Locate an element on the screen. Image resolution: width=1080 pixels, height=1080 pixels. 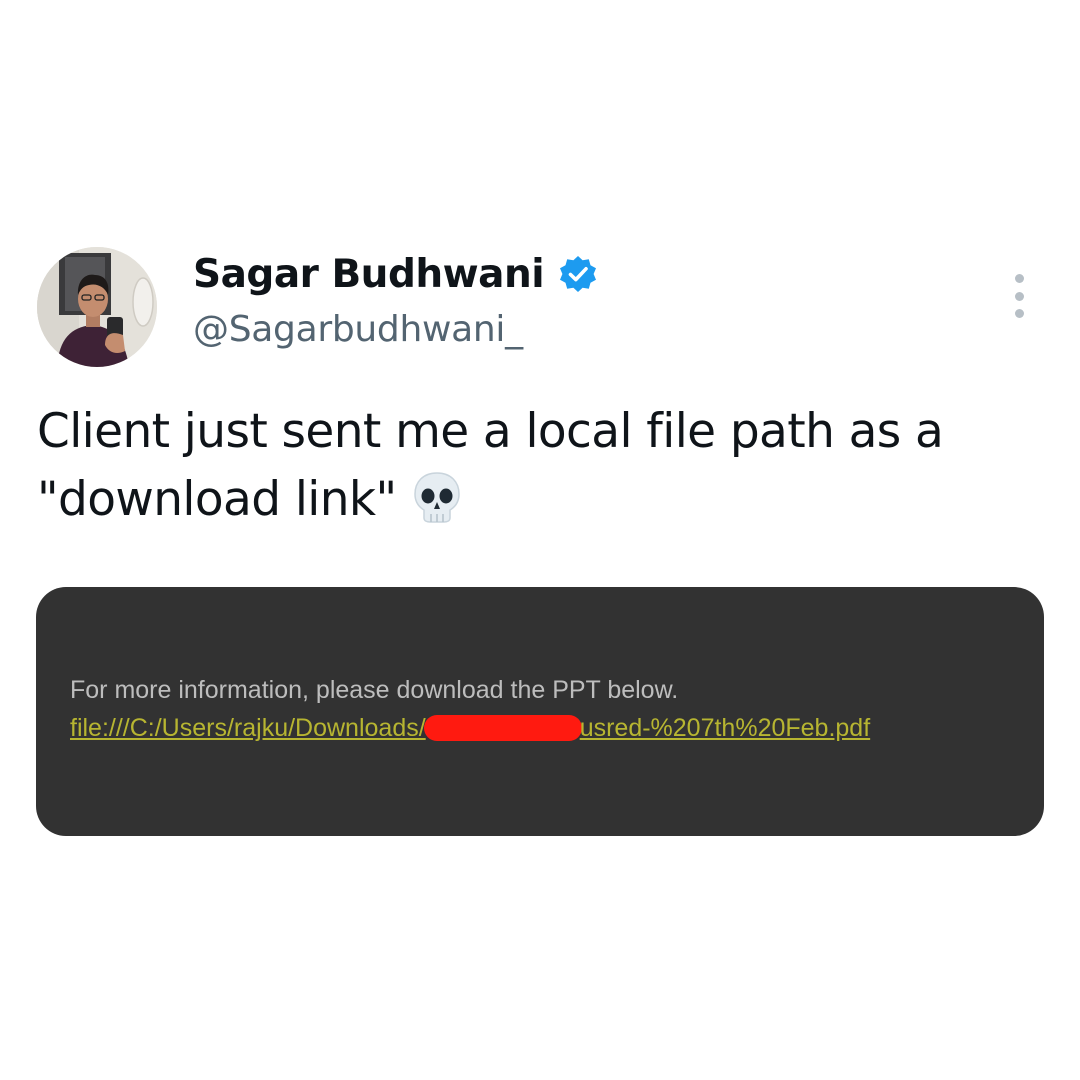
author-handle: @Sagarbudhwani_ is located at coordinates (358, 329).